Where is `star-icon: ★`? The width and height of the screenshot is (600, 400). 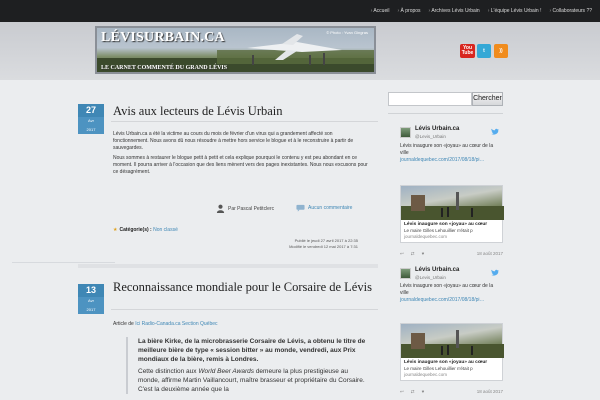 star-icon: ★ is located at coordinates (115, 230).